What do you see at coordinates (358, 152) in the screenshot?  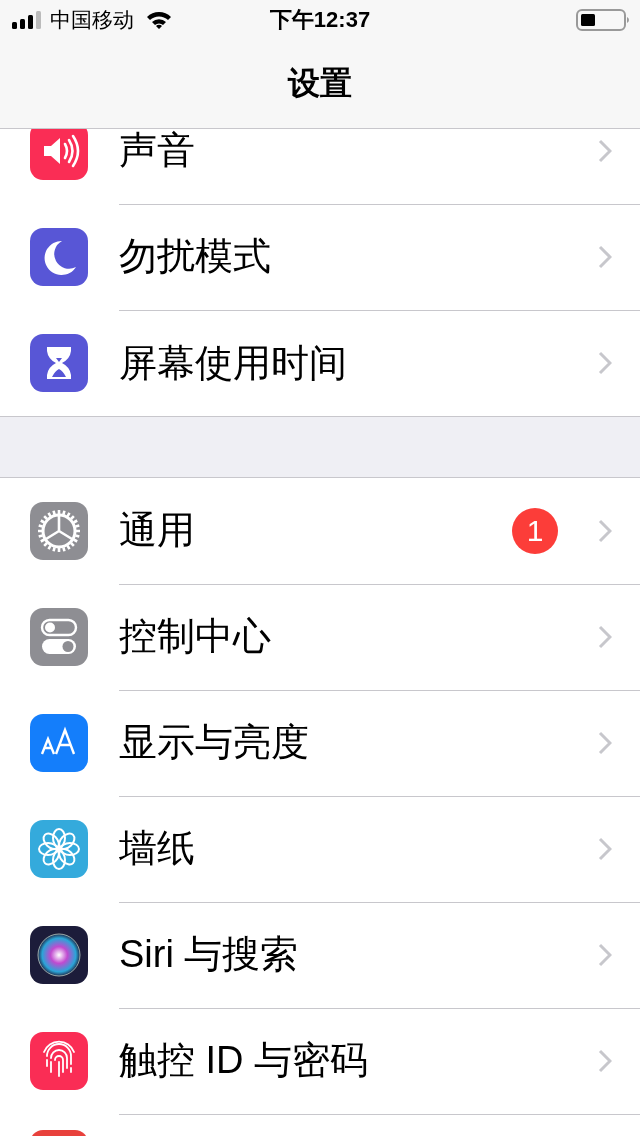 I see `row-label: 声音` at bounding box center [358, 152].